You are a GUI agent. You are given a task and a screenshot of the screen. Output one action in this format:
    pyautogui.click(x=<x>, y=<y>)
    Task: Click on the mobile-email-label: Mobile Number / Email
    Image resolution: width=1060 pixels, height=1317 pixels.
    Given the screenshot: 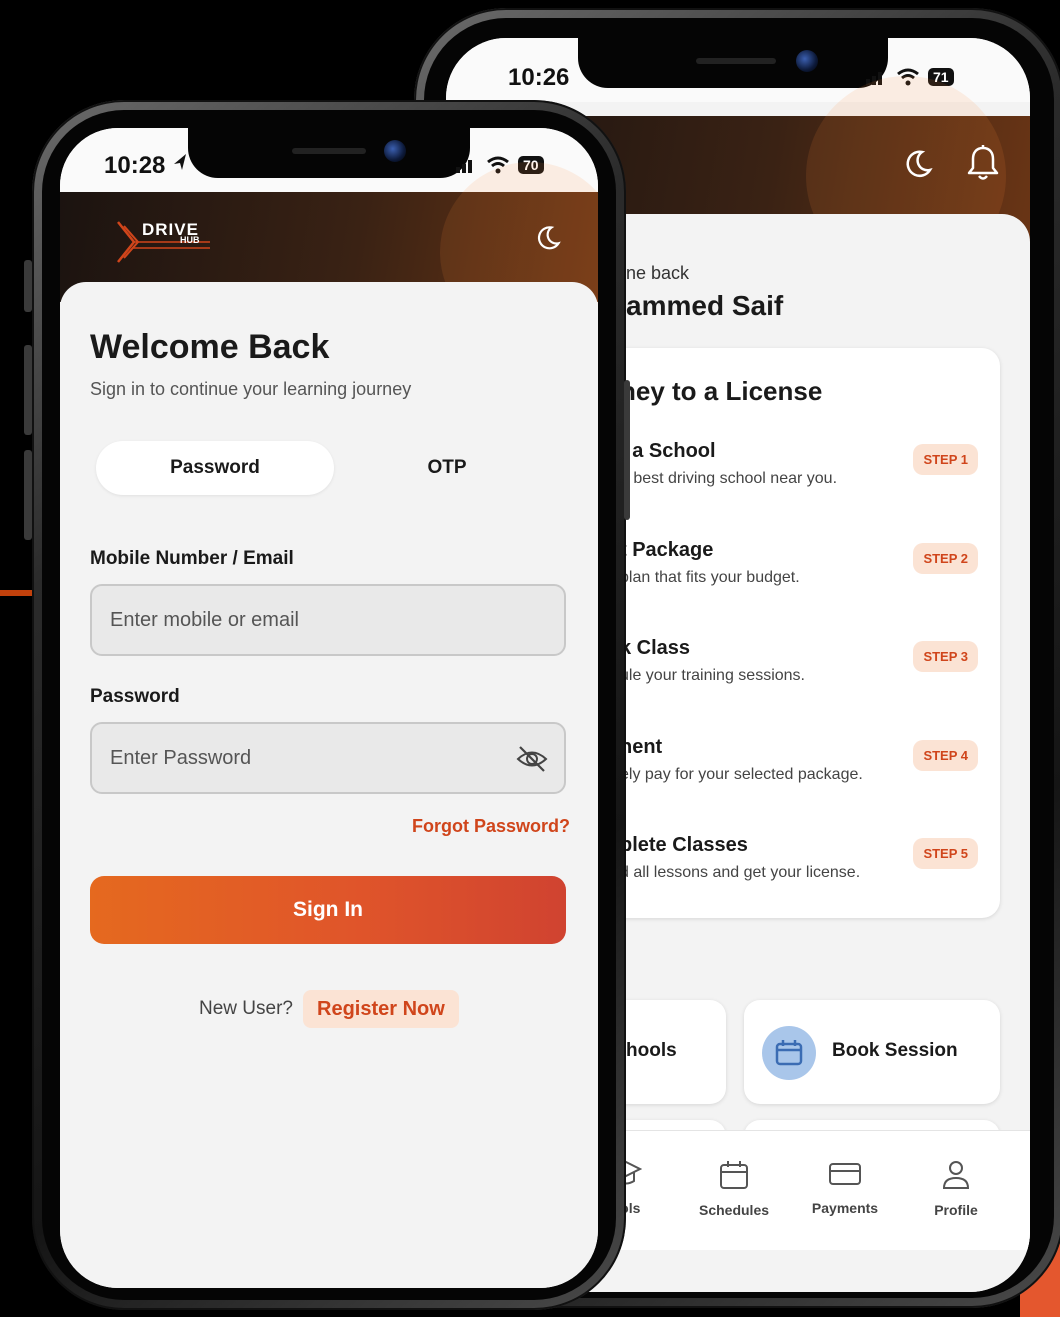 What is the action you would take?
    pyautogui.click(x=192, y=558)
    